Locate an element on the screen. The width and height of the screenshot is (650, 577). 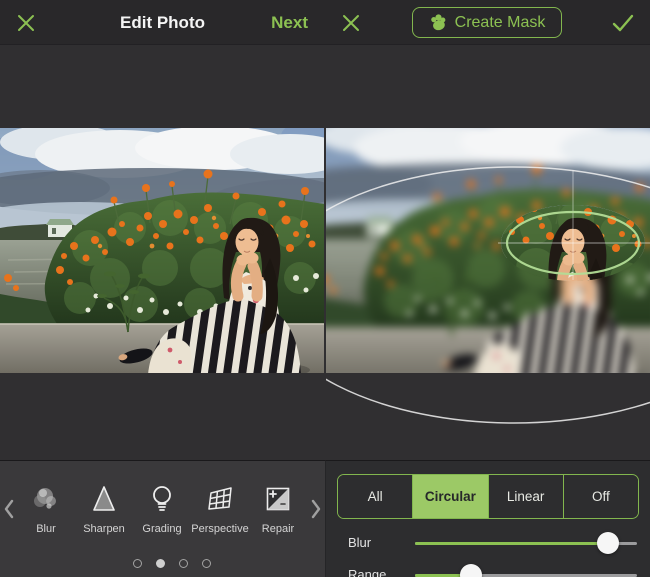
chevron-left-icon is located at coordinates (9, 509).